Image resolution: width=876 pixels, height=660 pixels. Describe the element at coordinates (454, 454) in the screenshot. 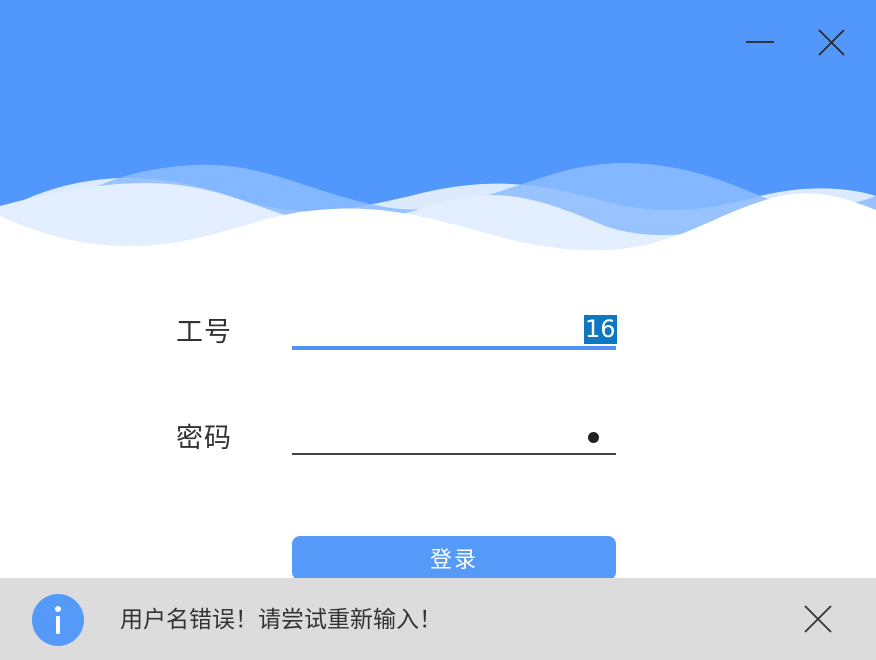

I see `password-underline` at that location.